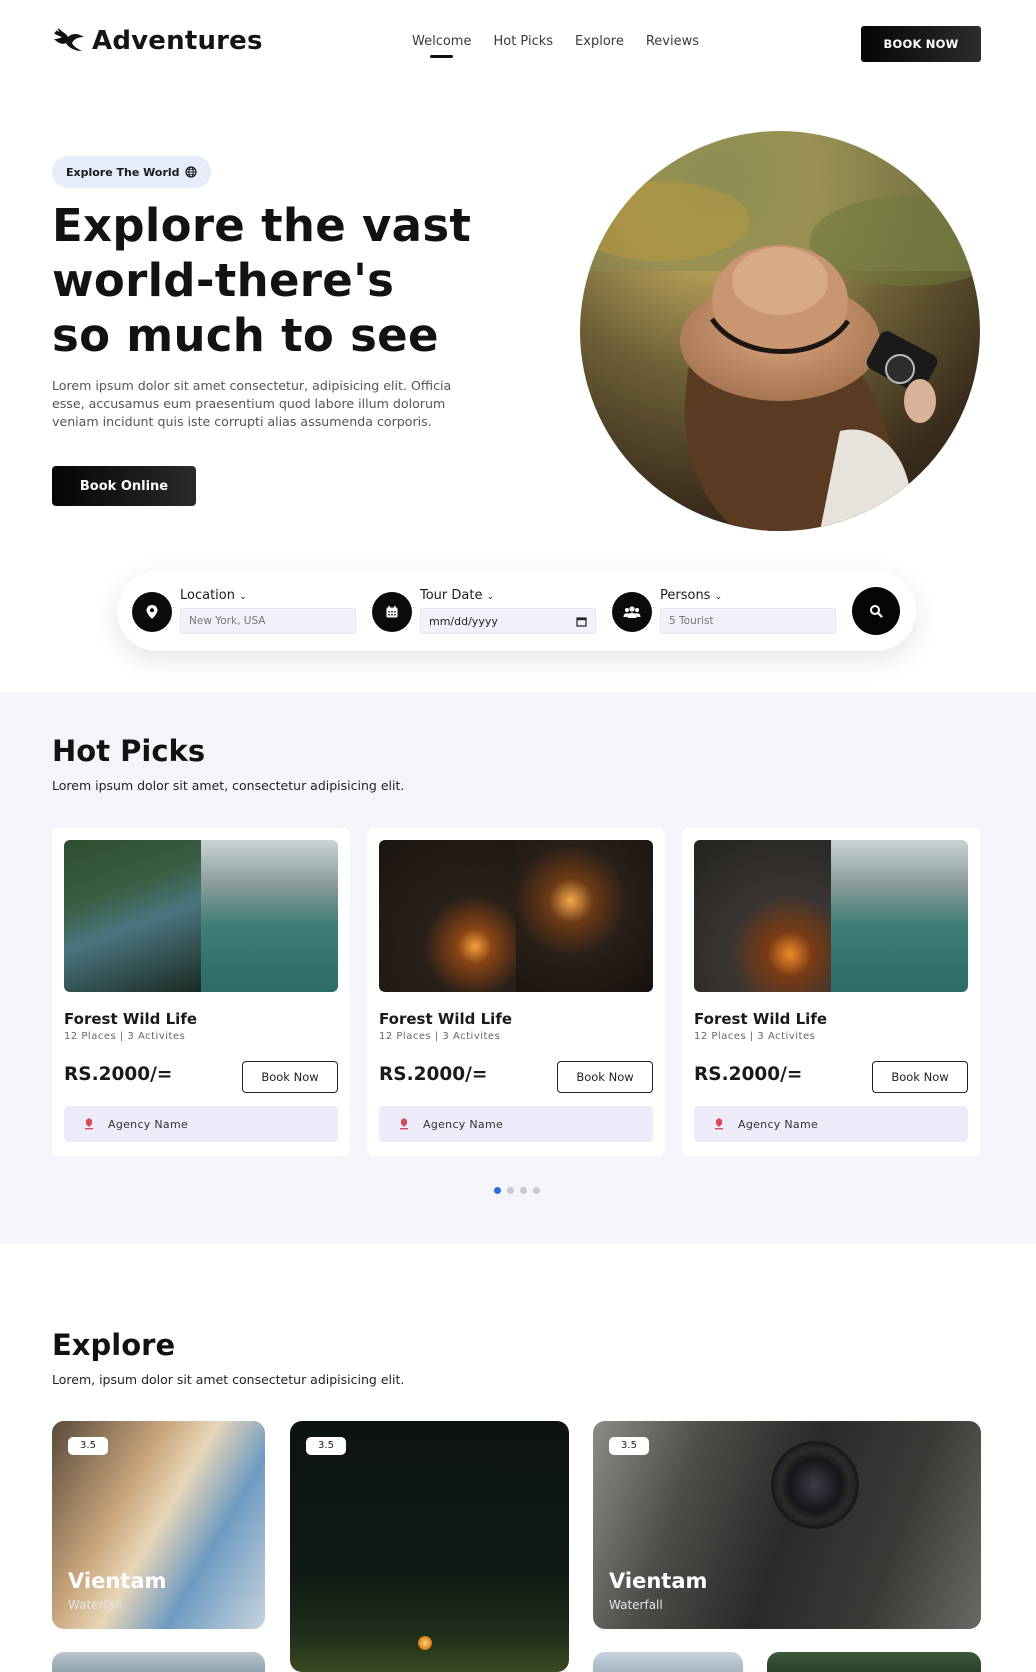 The image size is (1036, 1672). Describe the element at coordinates (508, 621) in the screenshot. I see `tour-date-input: mm/dd/yyyy` at that location.